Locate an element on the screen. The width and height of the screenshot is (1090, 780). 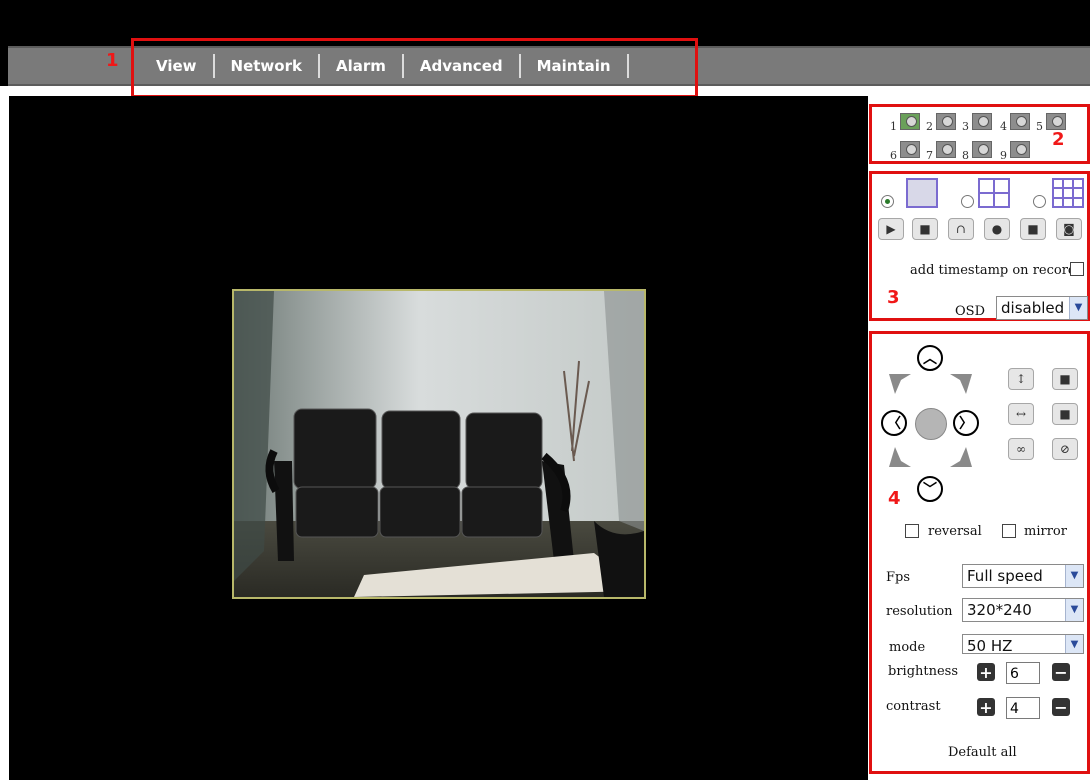
osd-select-value: disabled is located at coordinates (1033, 308).